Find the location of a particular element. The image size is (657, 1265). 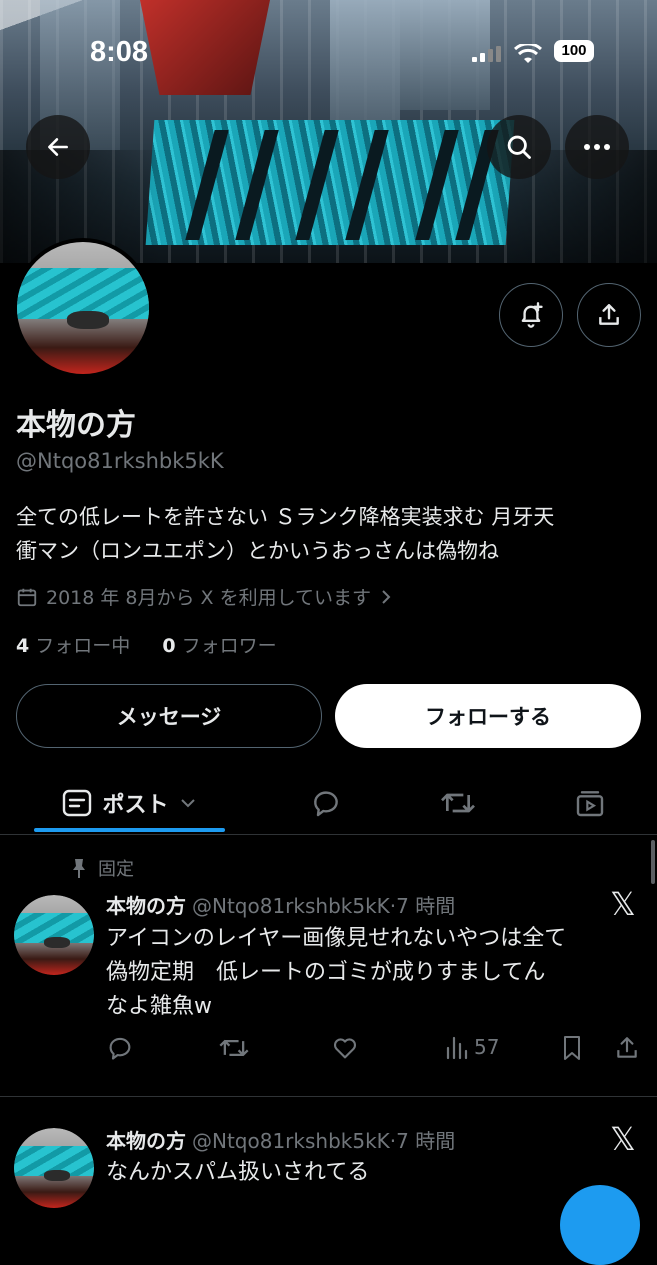

bookmark-button is located at coordinates (572, 1048).